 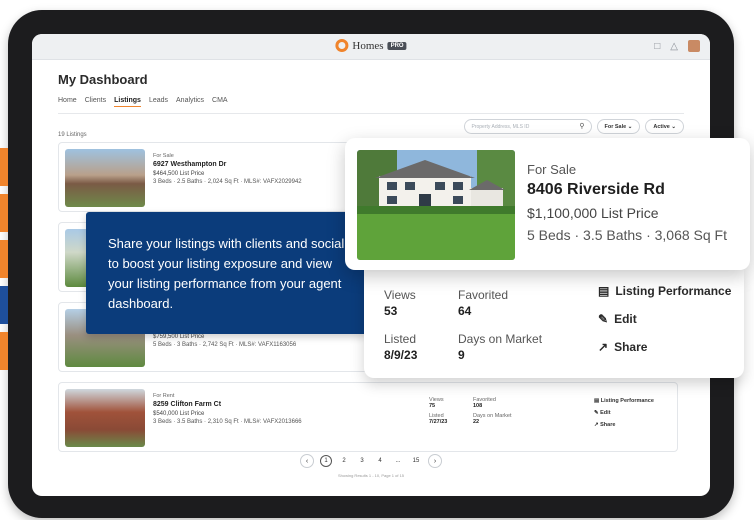 I want to click on status-filter-dropdown: For Sale ⌄, so click(x=618, y=126).